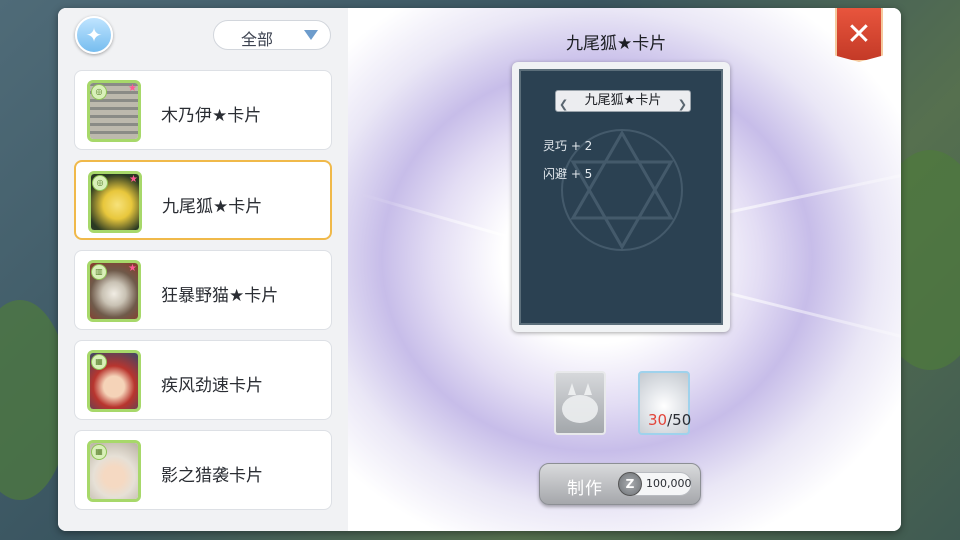 This screenshot has width=960, height=540. I want to click on craft-label: 制作, so click(585, 489).